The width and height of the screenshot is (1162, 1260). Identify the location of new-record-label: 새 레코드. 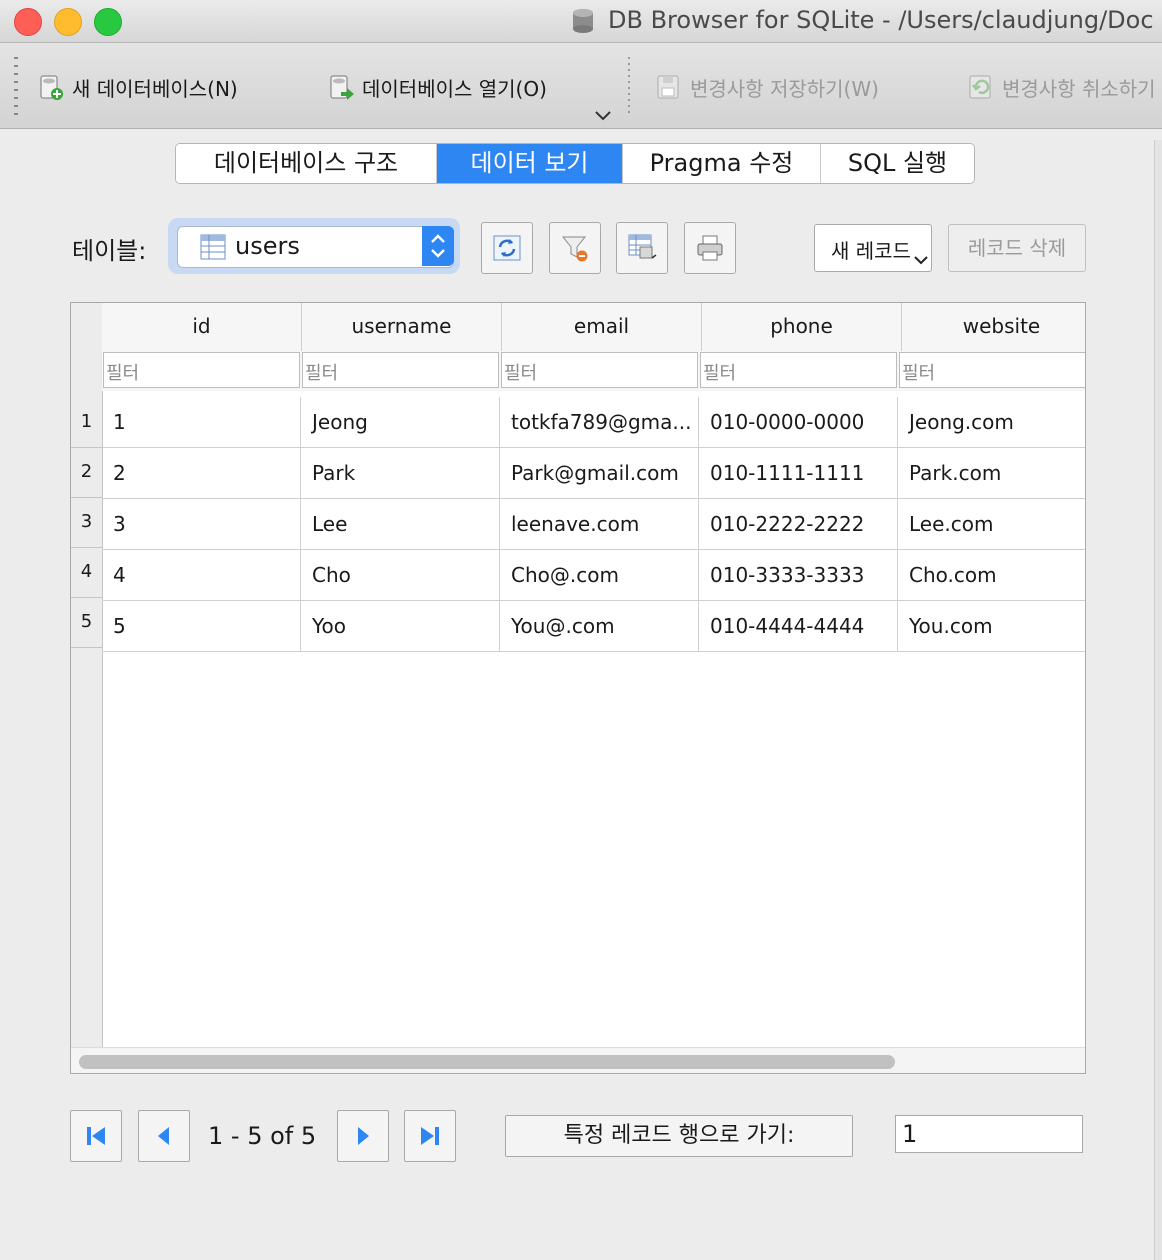
(871, 251).